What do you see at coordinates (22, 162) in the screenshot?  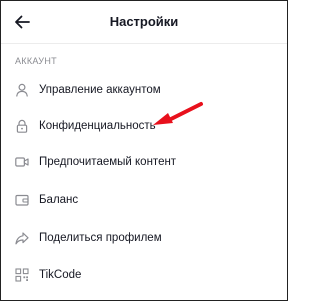 I see `video-camera-icon` at bounding box center [22, 162].